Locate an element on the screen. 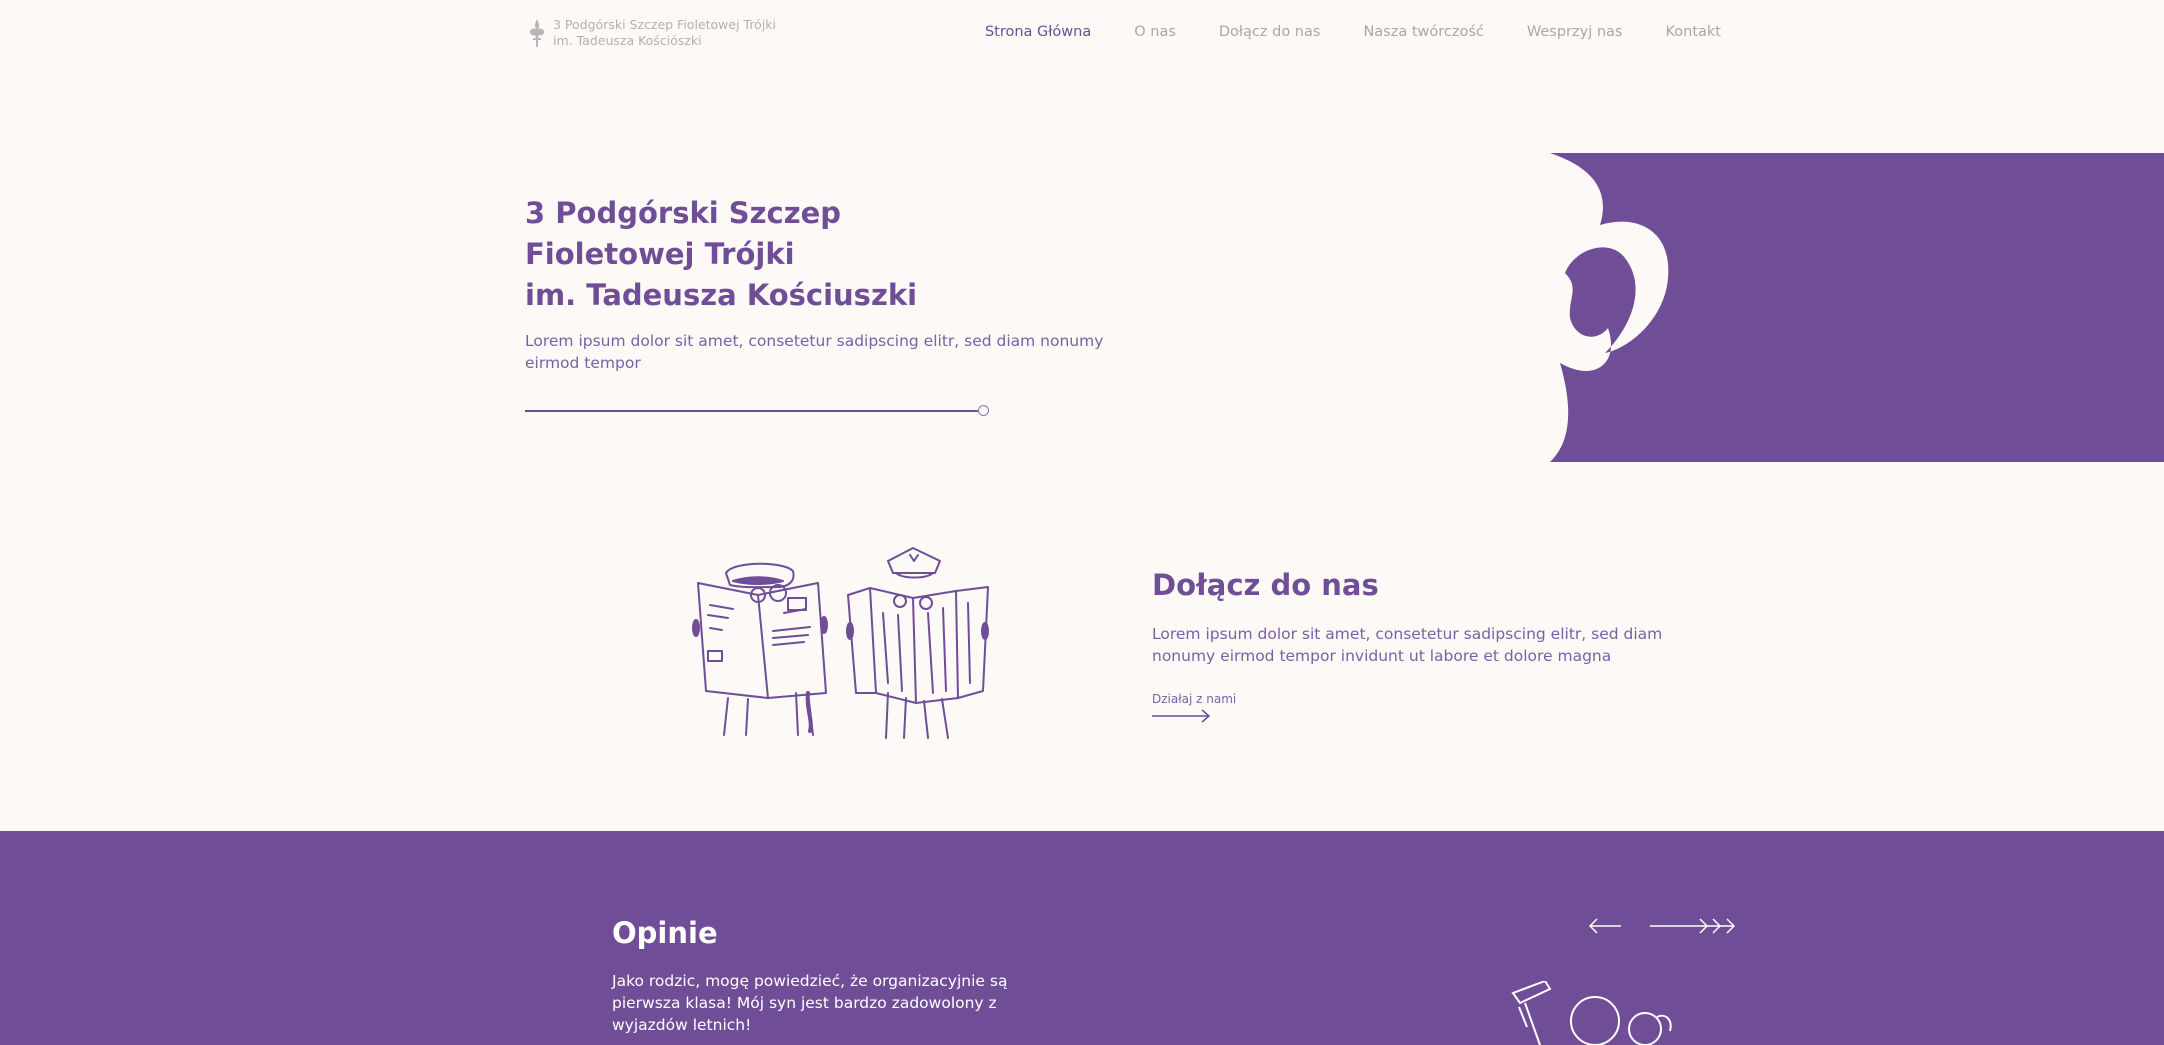 This screenshot has width=2164, height=1045. slider-handle is located at coordinates (983, 410).